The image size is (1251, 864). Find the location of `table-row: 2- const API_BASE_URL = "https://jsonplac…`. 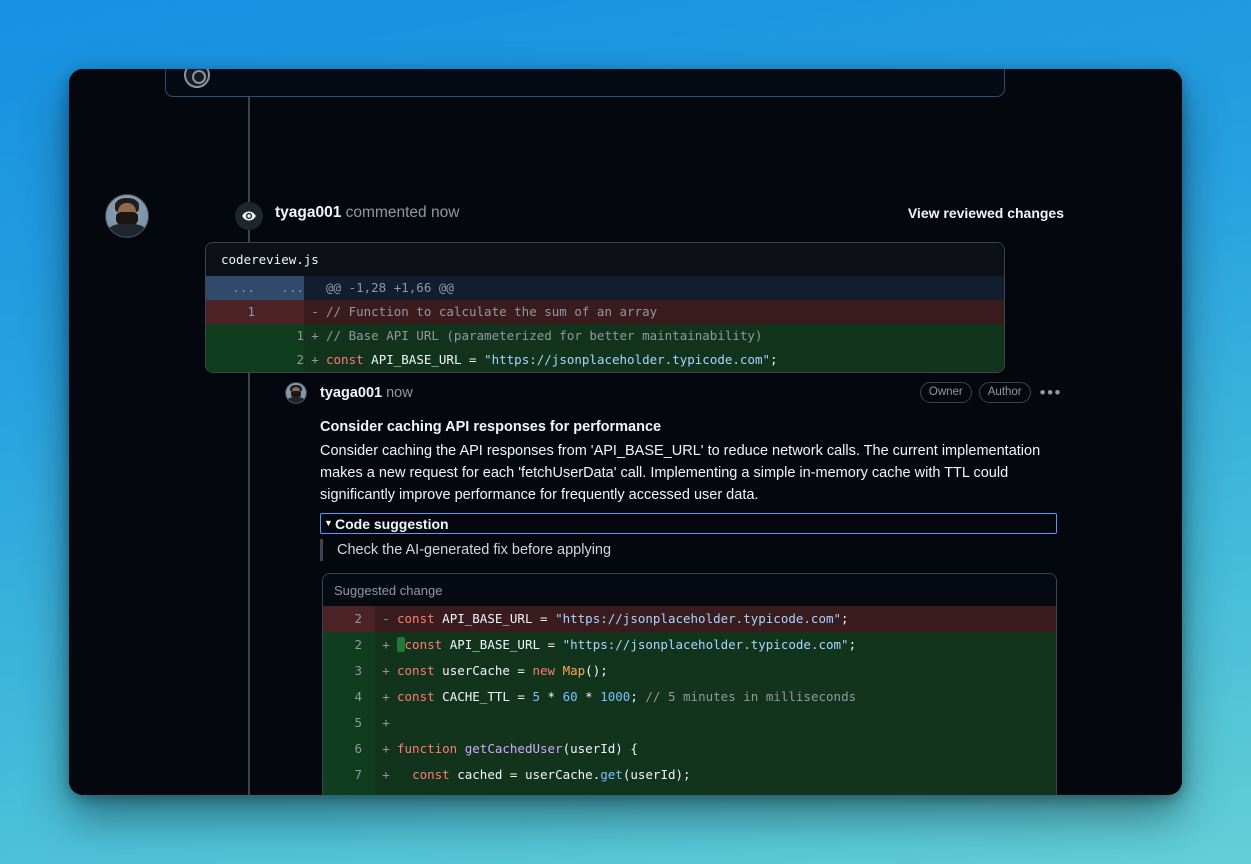

table-row: 2- const API_BASE_URL = "https://jsonplac… is located at coordinates (689, 619).